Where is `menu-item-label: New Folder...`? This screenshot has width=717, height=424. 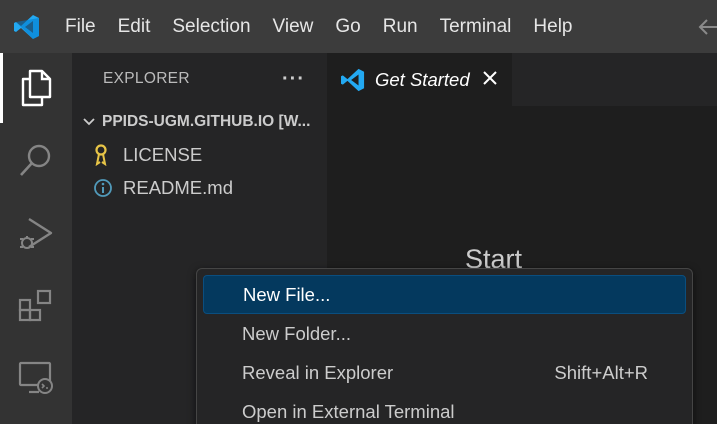
menu-item-label: New Folder... is located at coordinates (296, 333).